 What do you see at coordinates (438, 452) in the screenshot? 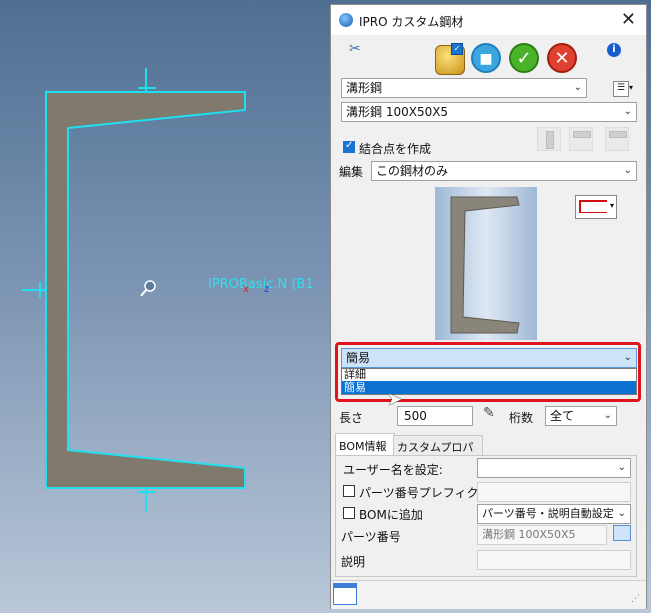
I see `tab-custom-properties: カスタムプロパティ` at bounding box center [438, 452].